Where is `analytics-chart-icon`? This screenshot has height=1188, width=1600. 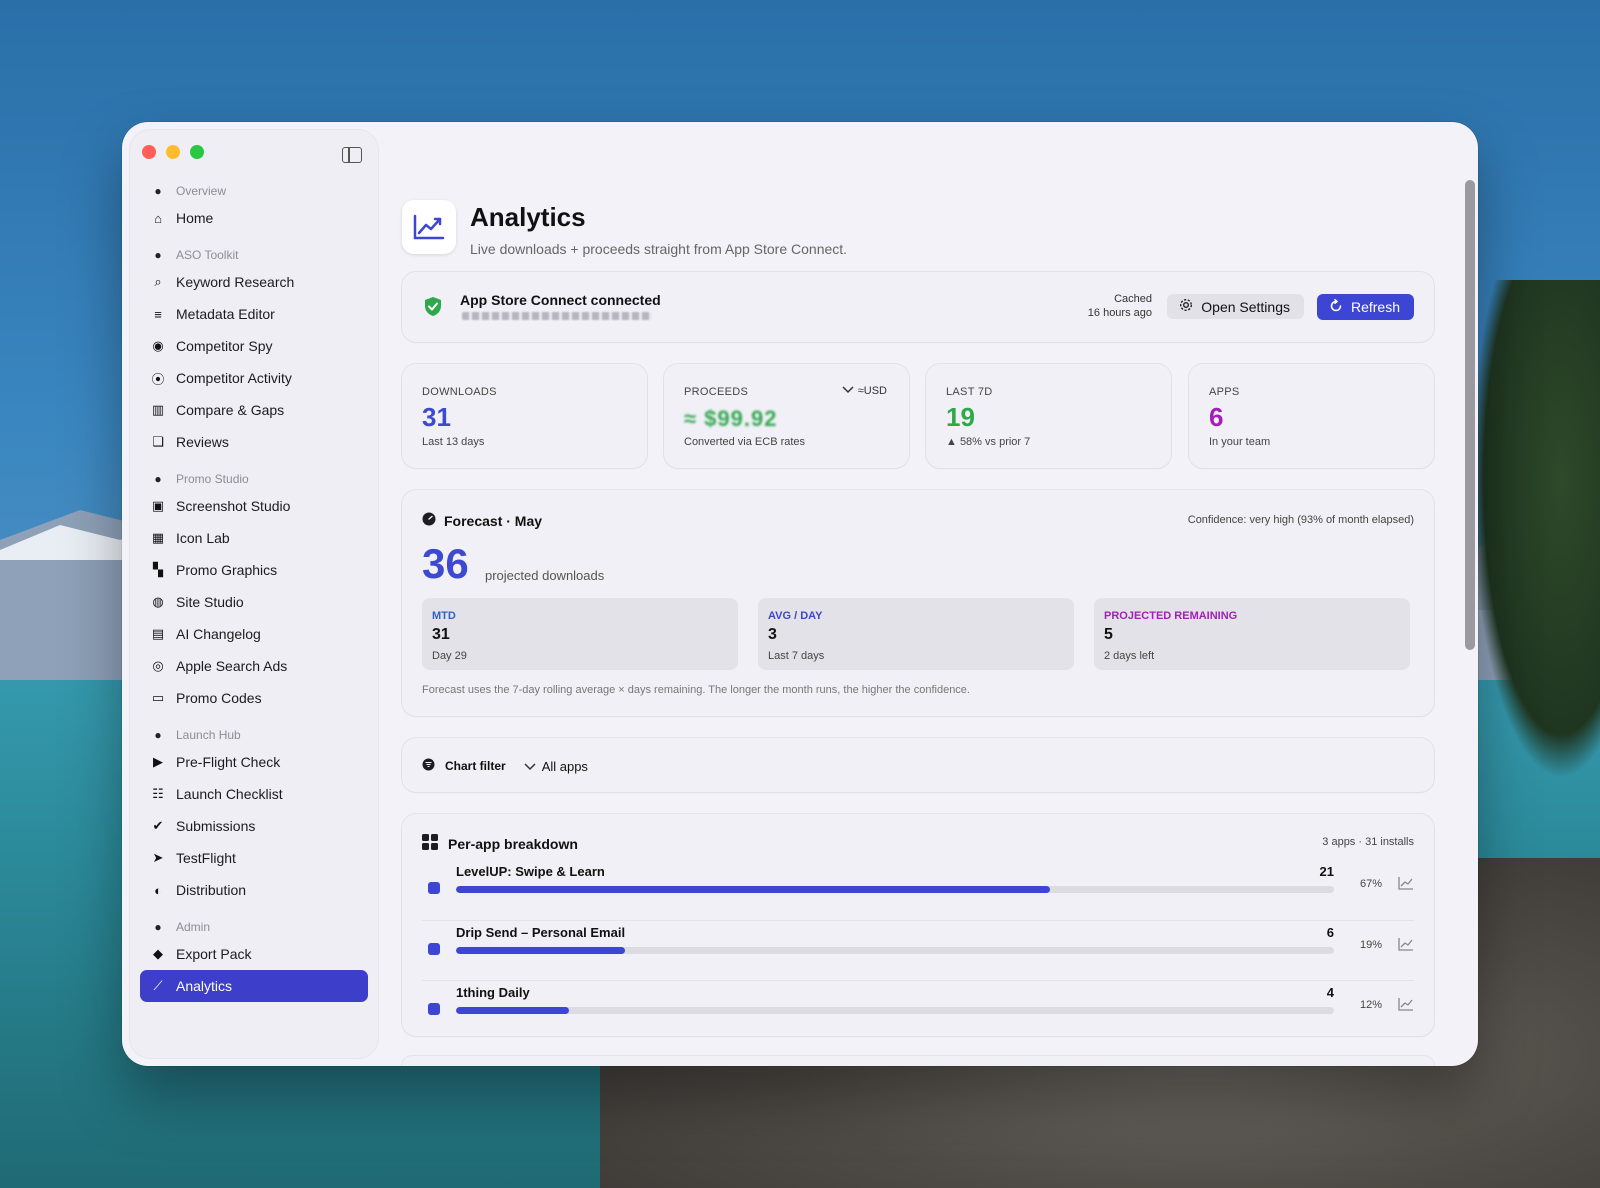 analytics-chart-icon is located at coordinates (429, 227).